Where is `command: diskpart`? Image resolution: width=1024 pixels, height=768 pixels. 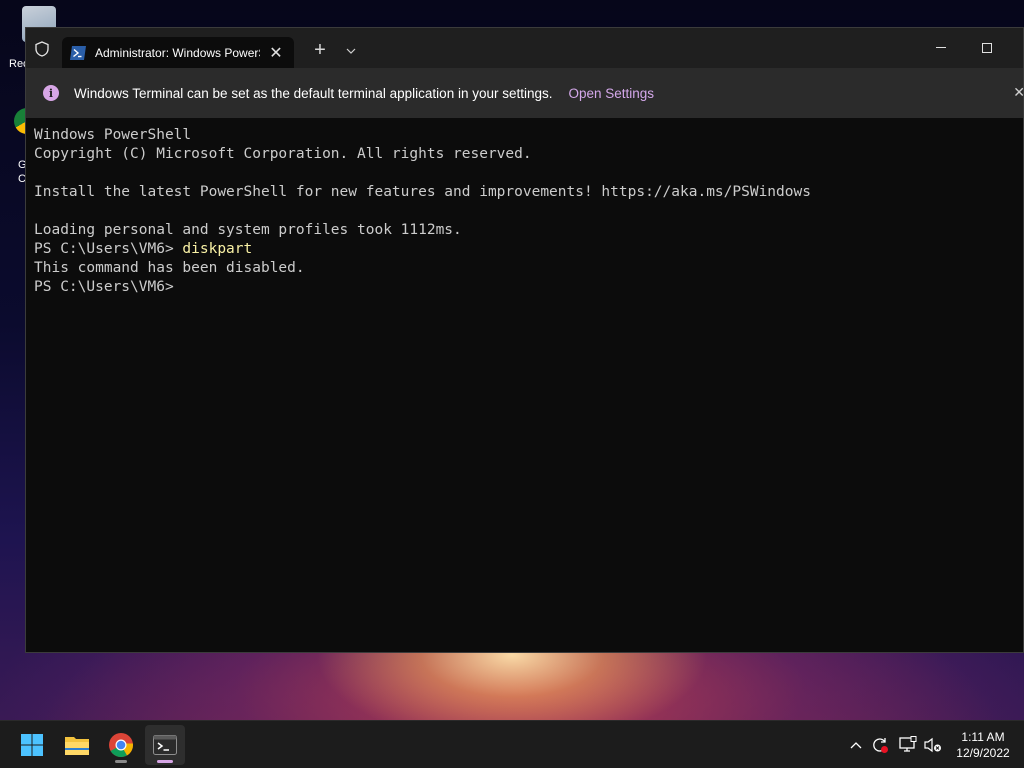
command: diskpart is located at coordinates (217, 249).